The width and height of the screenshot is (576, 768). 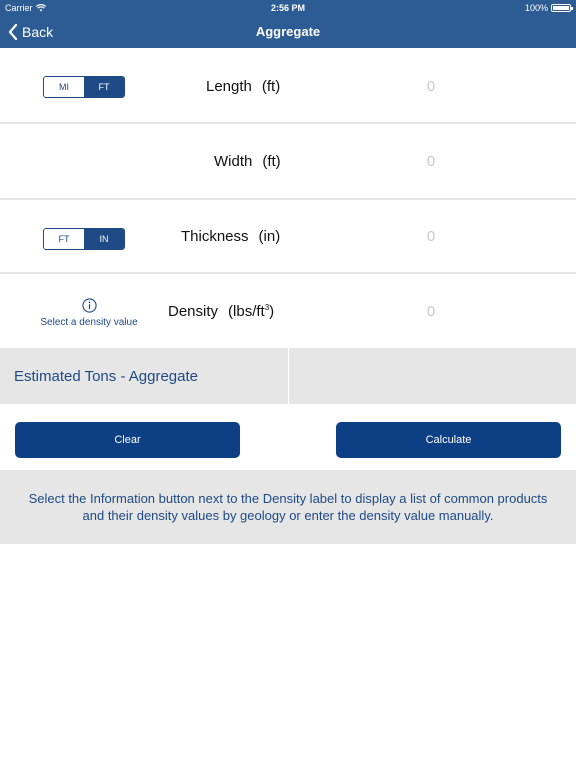 I want to click on length-row: MI FT Length (ft) 0, so click(x=288, y=86).